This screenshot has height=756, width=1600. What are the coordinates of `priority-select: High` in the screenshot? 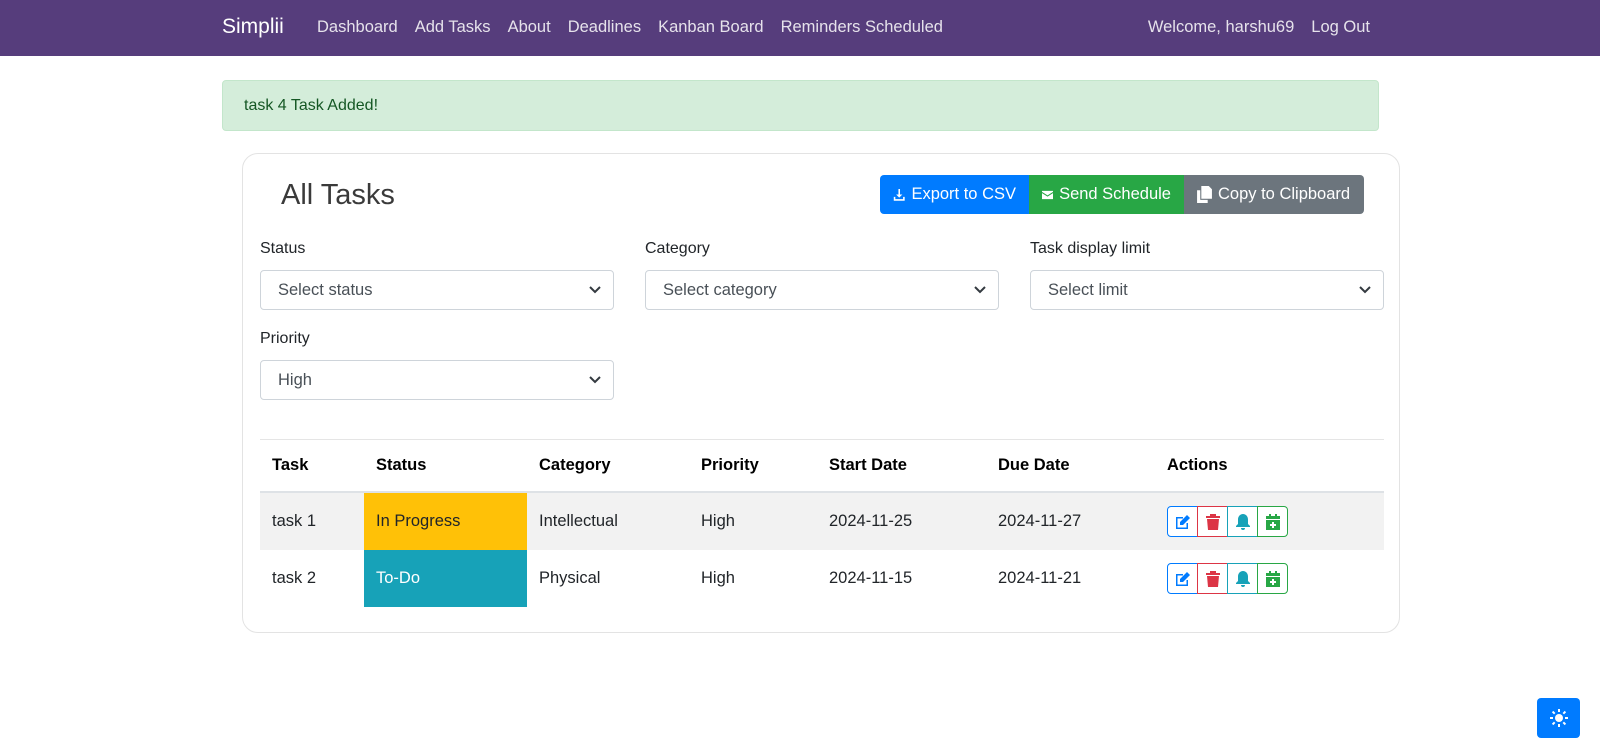 It's located at (437, 380).